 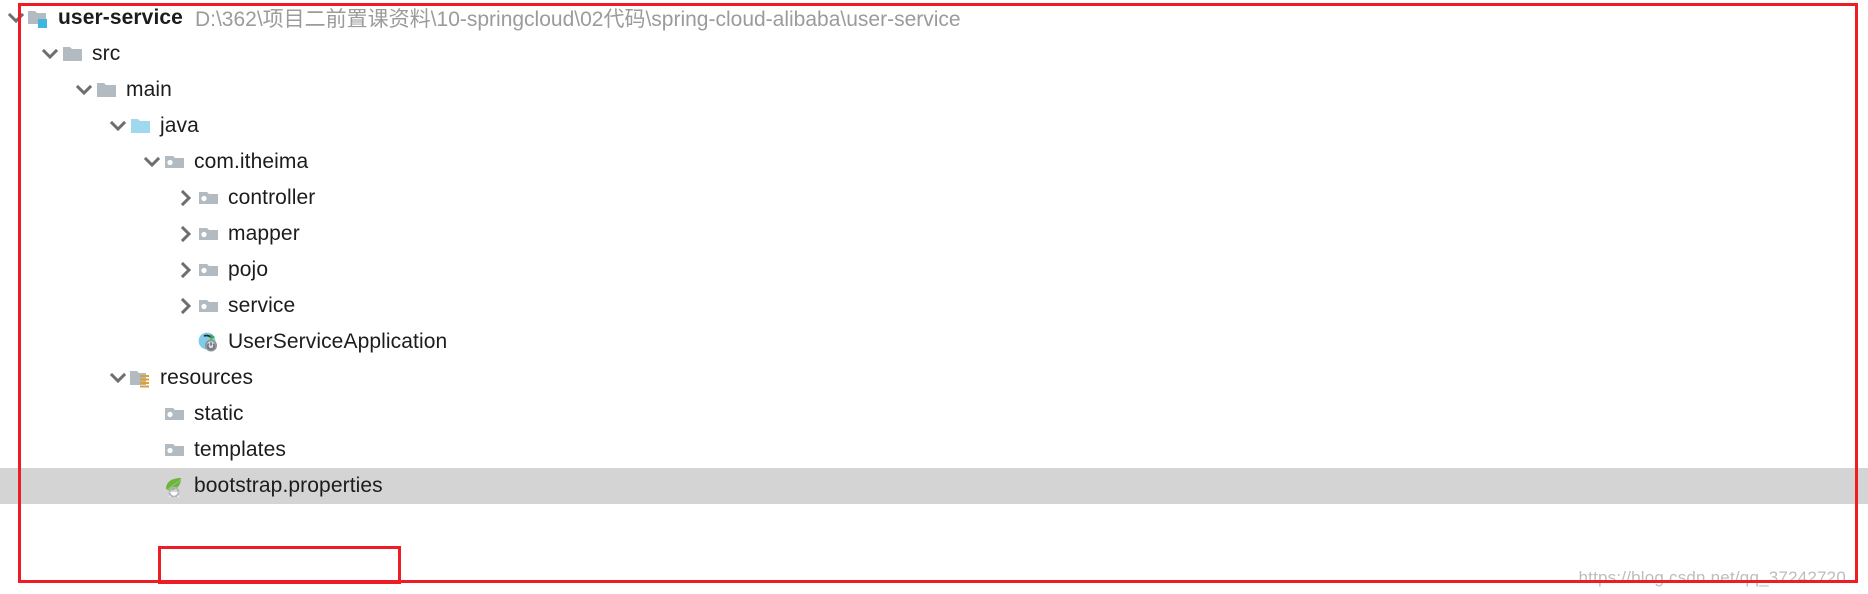 What do you see at coordinates (338, 341) in the screenshot?
I see `tree-row-label: UserServiceApplication` at bounding box center [338, 341].